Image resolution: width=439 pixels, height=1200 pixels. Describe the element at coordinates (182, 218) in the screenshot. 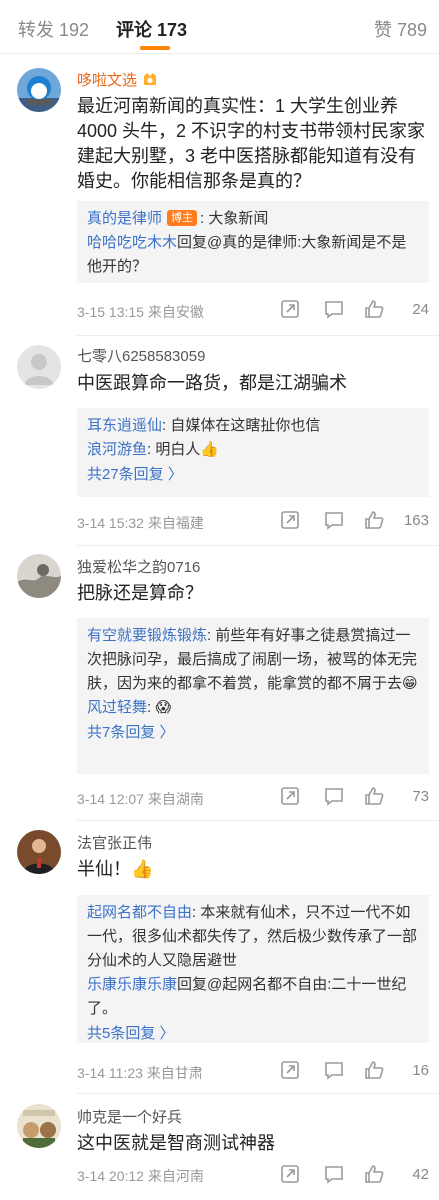

I see `author-badge: 博主` at that location.